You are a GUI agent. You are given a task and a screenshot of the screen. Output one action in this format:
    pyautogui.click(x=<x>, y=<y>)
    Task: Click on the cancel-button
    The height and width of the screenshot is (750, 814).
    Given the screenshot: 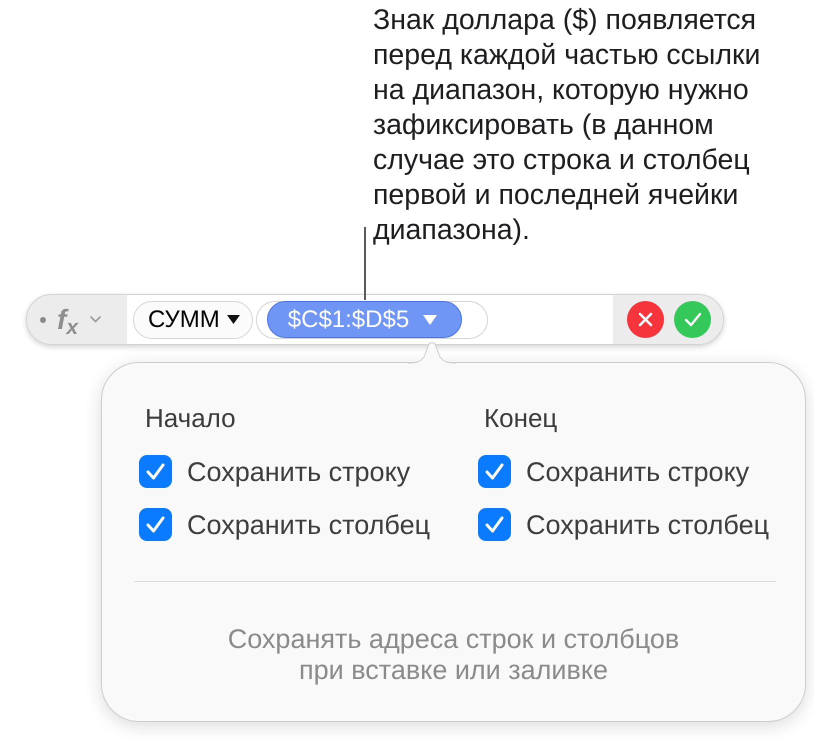 What is the action you would take?
    pyautogui.click(x=645, y=319)
    